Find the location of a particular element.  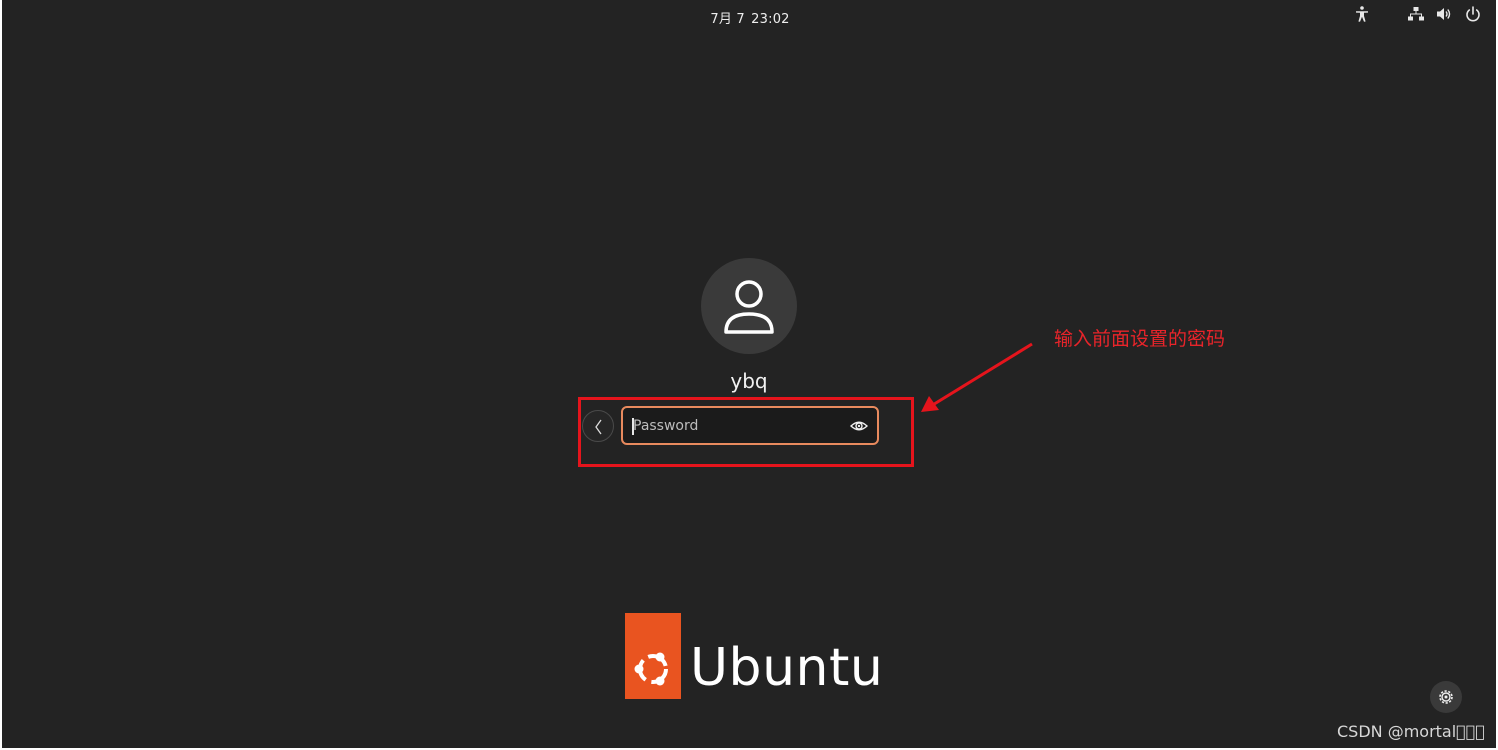

annotation-highlight-box is located at coordinates (746, 432).